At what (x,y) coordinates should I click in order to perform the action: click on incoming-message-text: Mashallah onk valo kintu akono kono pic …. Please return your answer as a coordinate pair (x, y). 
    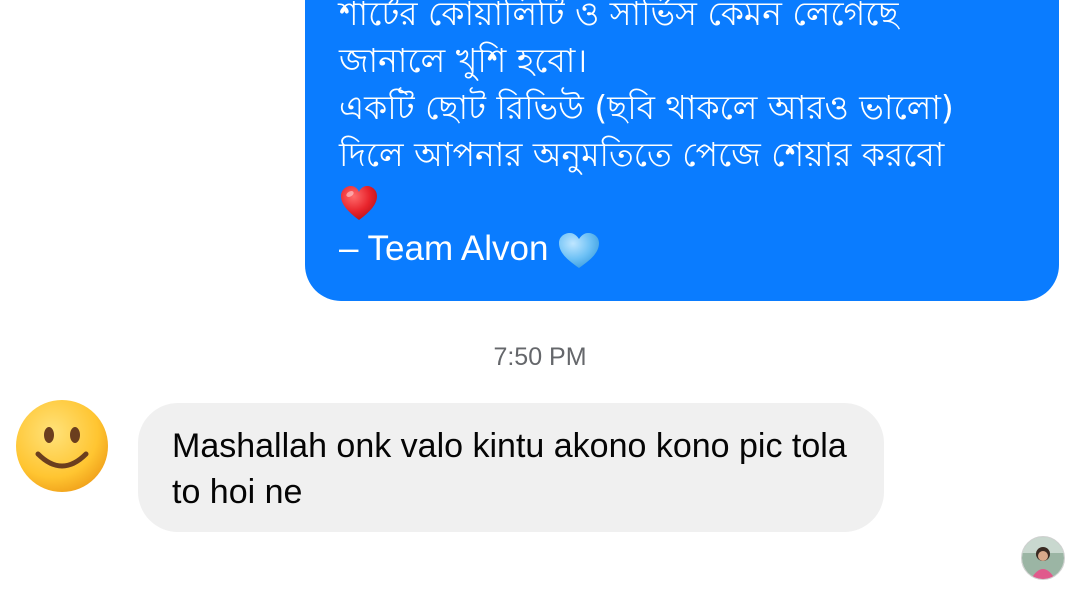
    Looking at the image, I should click on (509, 469).